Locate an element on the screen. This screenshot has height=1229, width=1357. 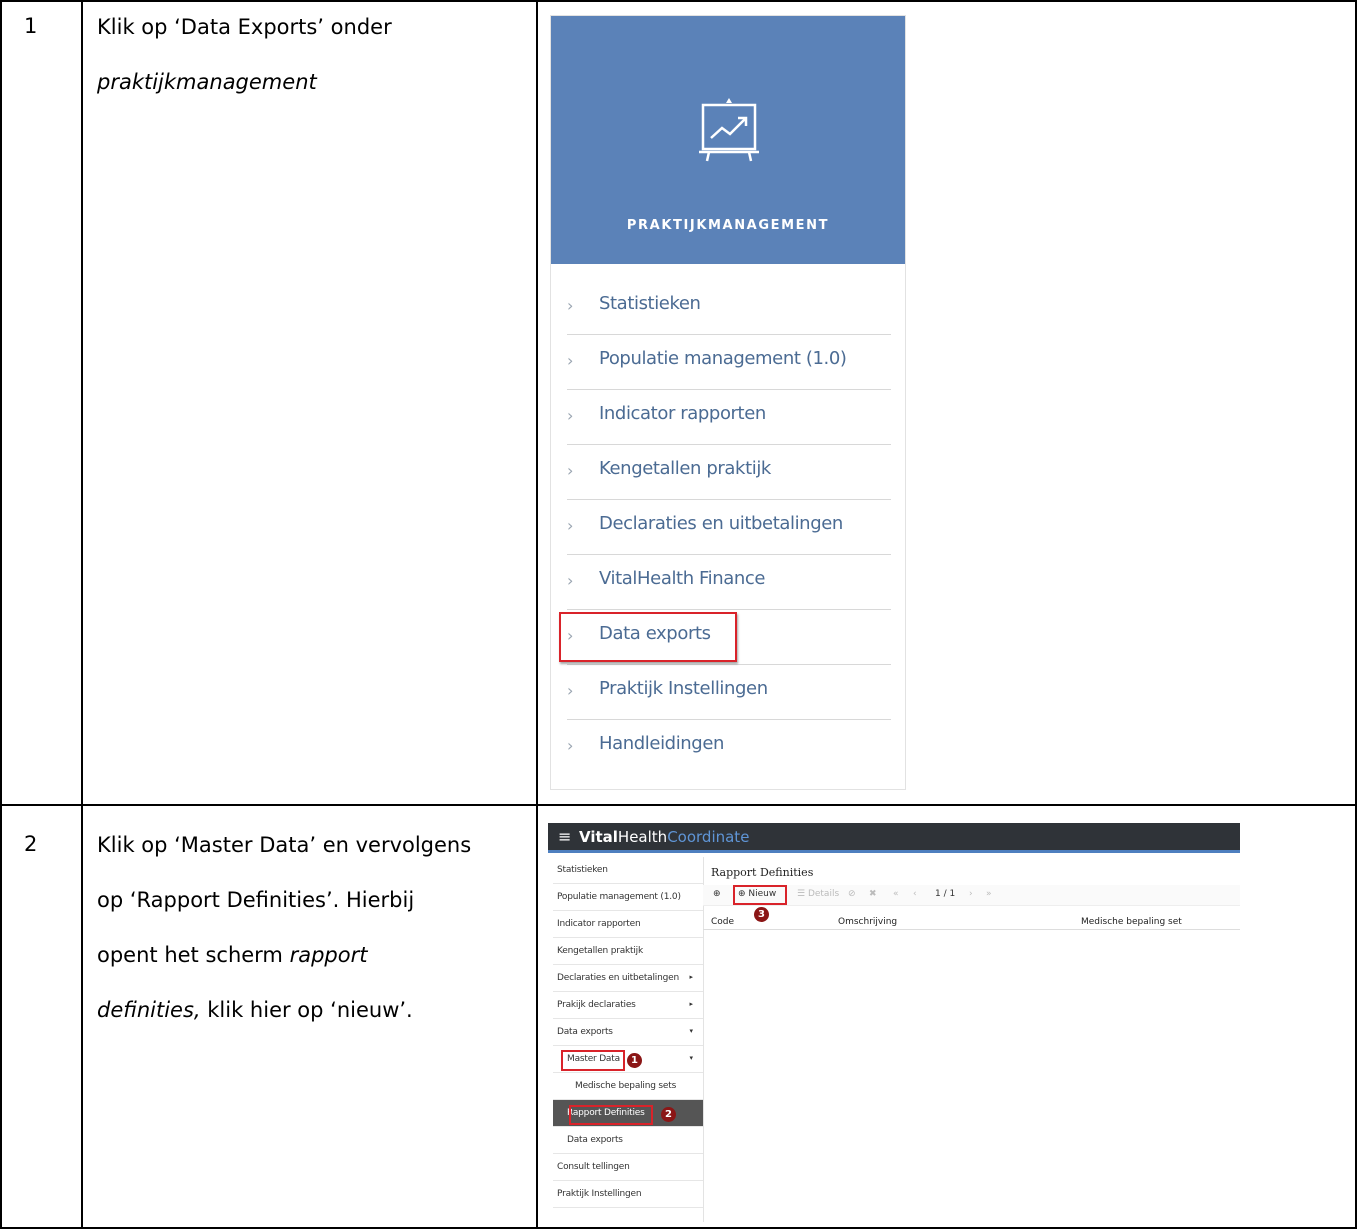
sidebar-item: Declaraties en uitbetalingen ▸ is located at coordinates (628, 978).